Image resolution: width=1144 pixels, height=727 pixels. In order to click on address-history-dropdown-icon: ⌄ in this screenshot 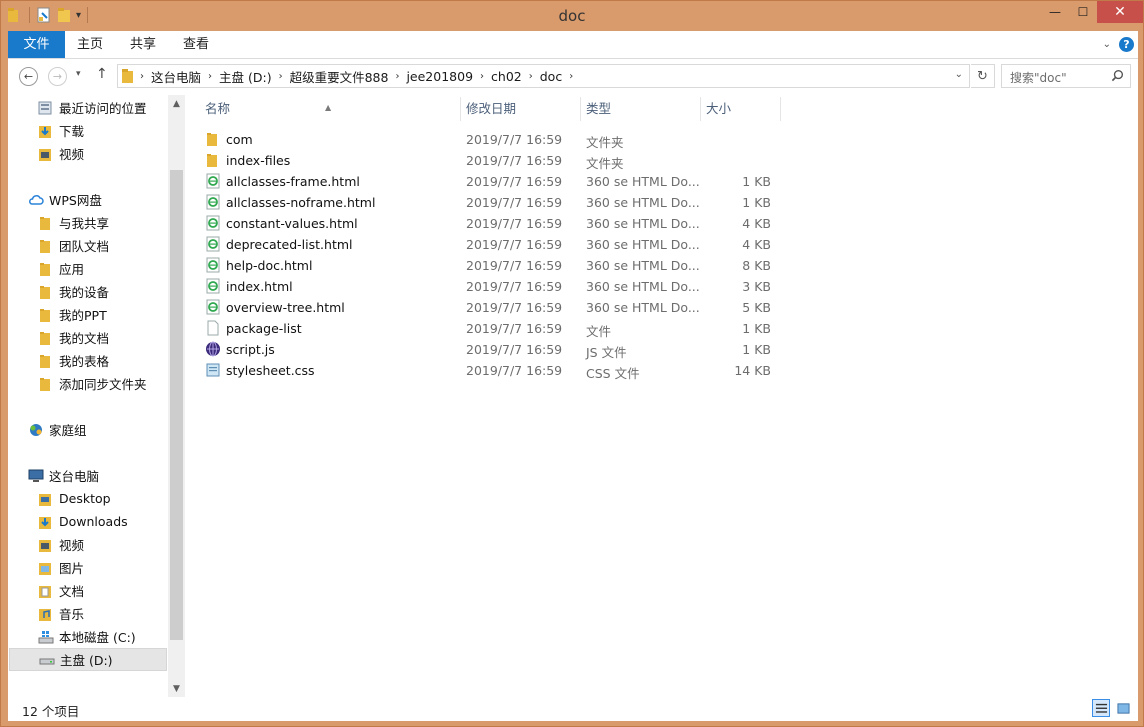, I will do `click(959, 74)`.